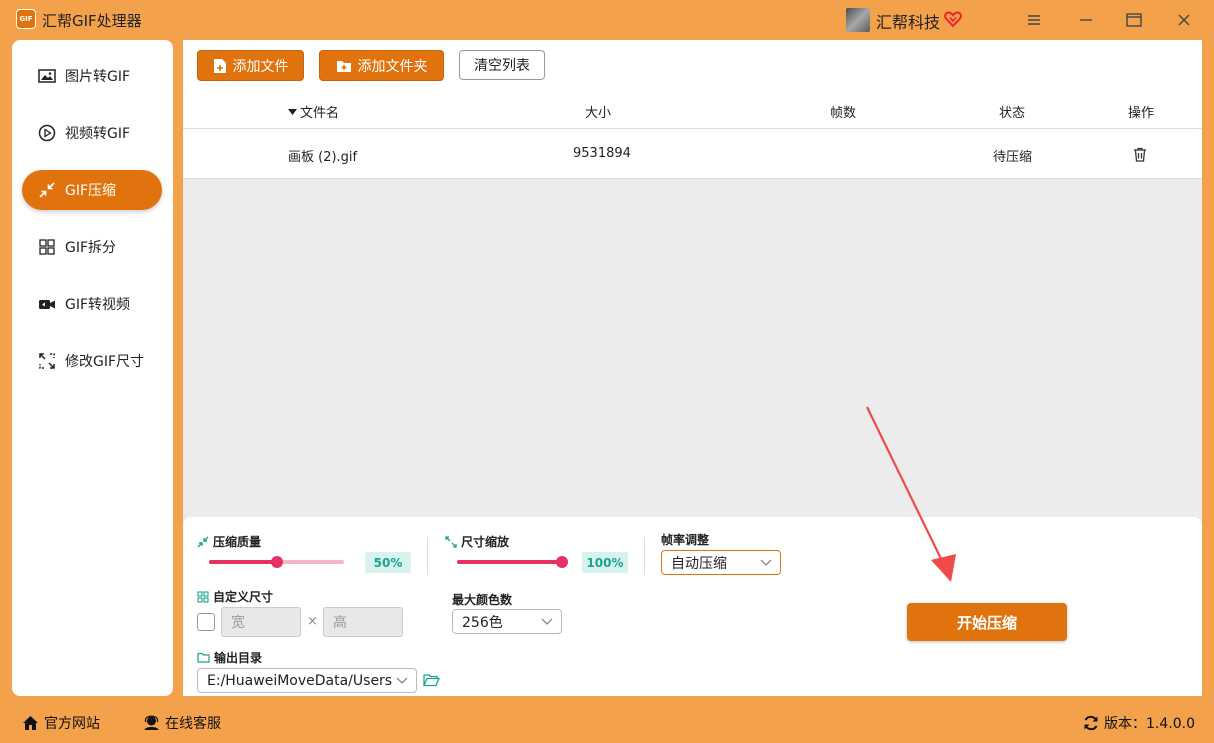  I want to click on sidebar-item-gif-to-video: GIF转视频, so click(92, 304).